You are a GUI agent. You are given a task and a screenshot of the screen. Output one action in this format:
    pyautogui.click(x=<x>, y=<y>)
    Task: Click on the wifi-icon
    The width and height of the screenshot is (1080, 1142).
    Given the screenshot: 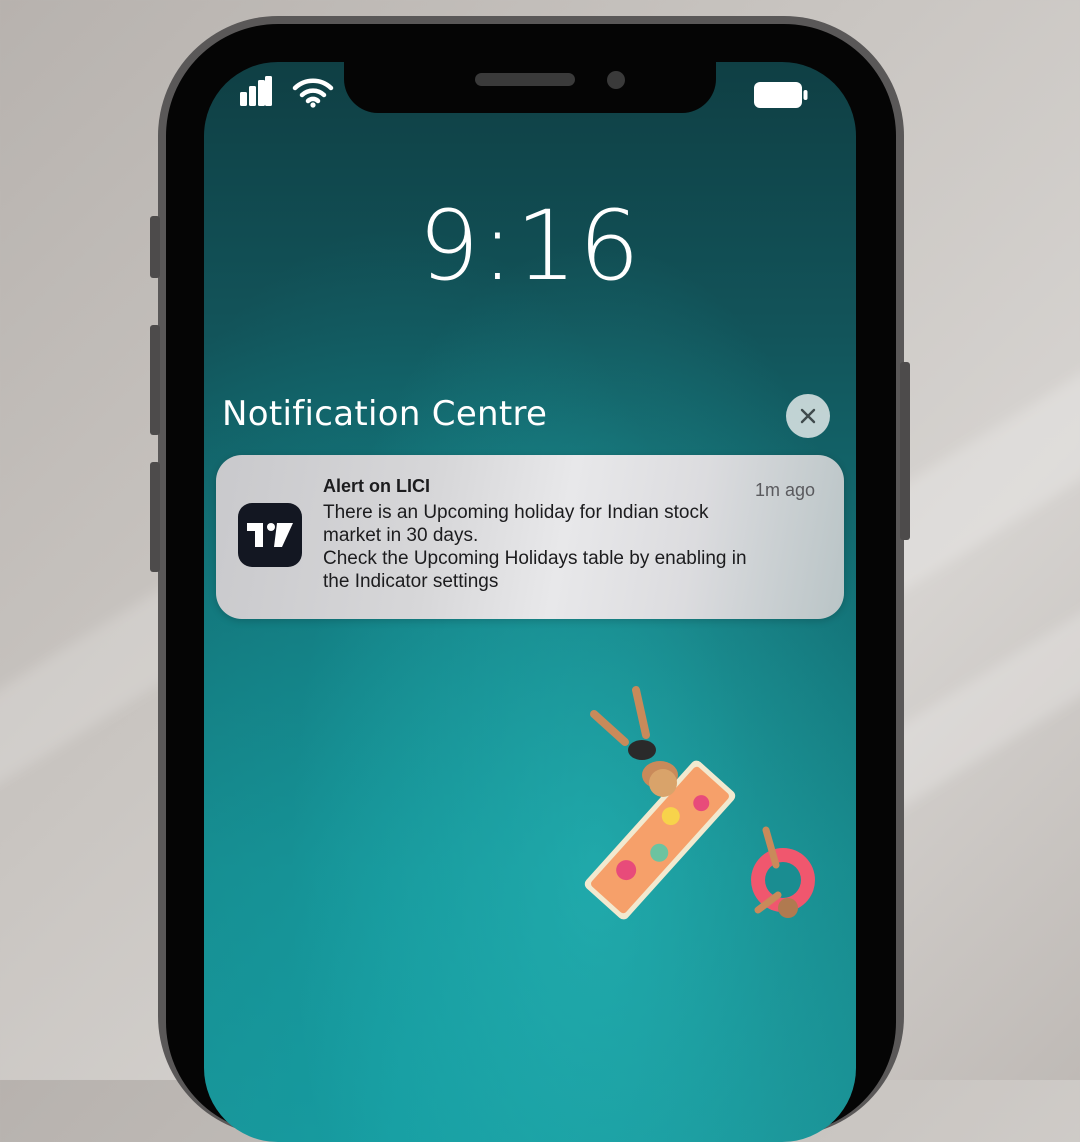 What is the action you would take?
    pyautogui.click(x=313, y=93)
    